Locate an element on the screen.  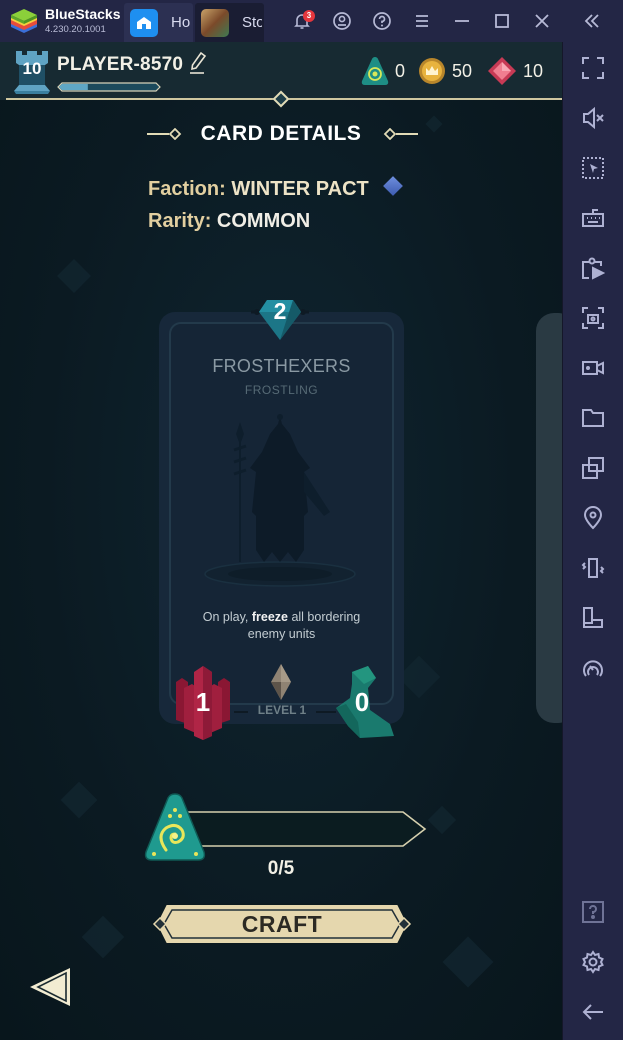
help-box-icon is located at coordinates (593, 912).